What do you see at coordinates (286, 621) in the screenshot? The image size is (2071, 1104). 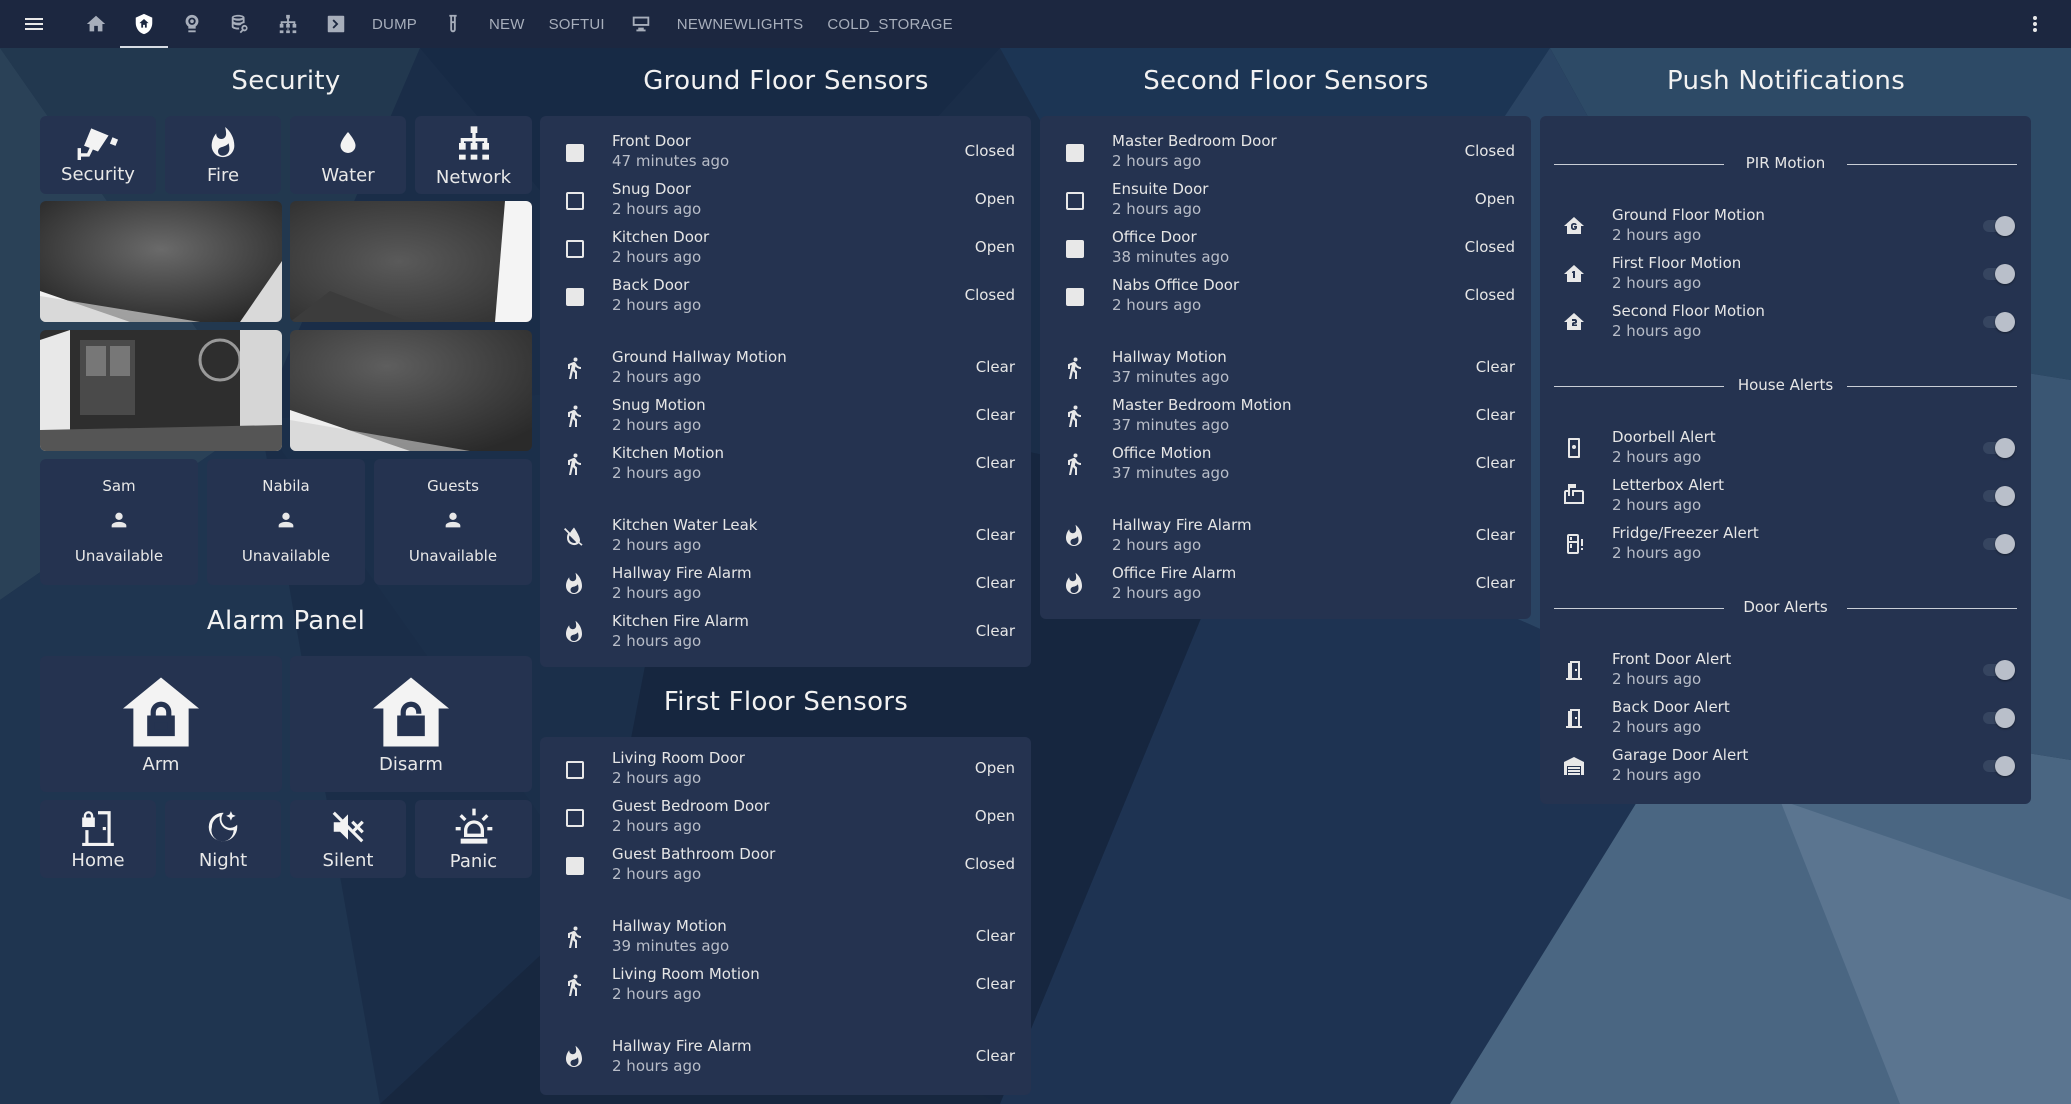 I see `alarm-panel-title: Alarm Panel` at bounding box center [286, 621].